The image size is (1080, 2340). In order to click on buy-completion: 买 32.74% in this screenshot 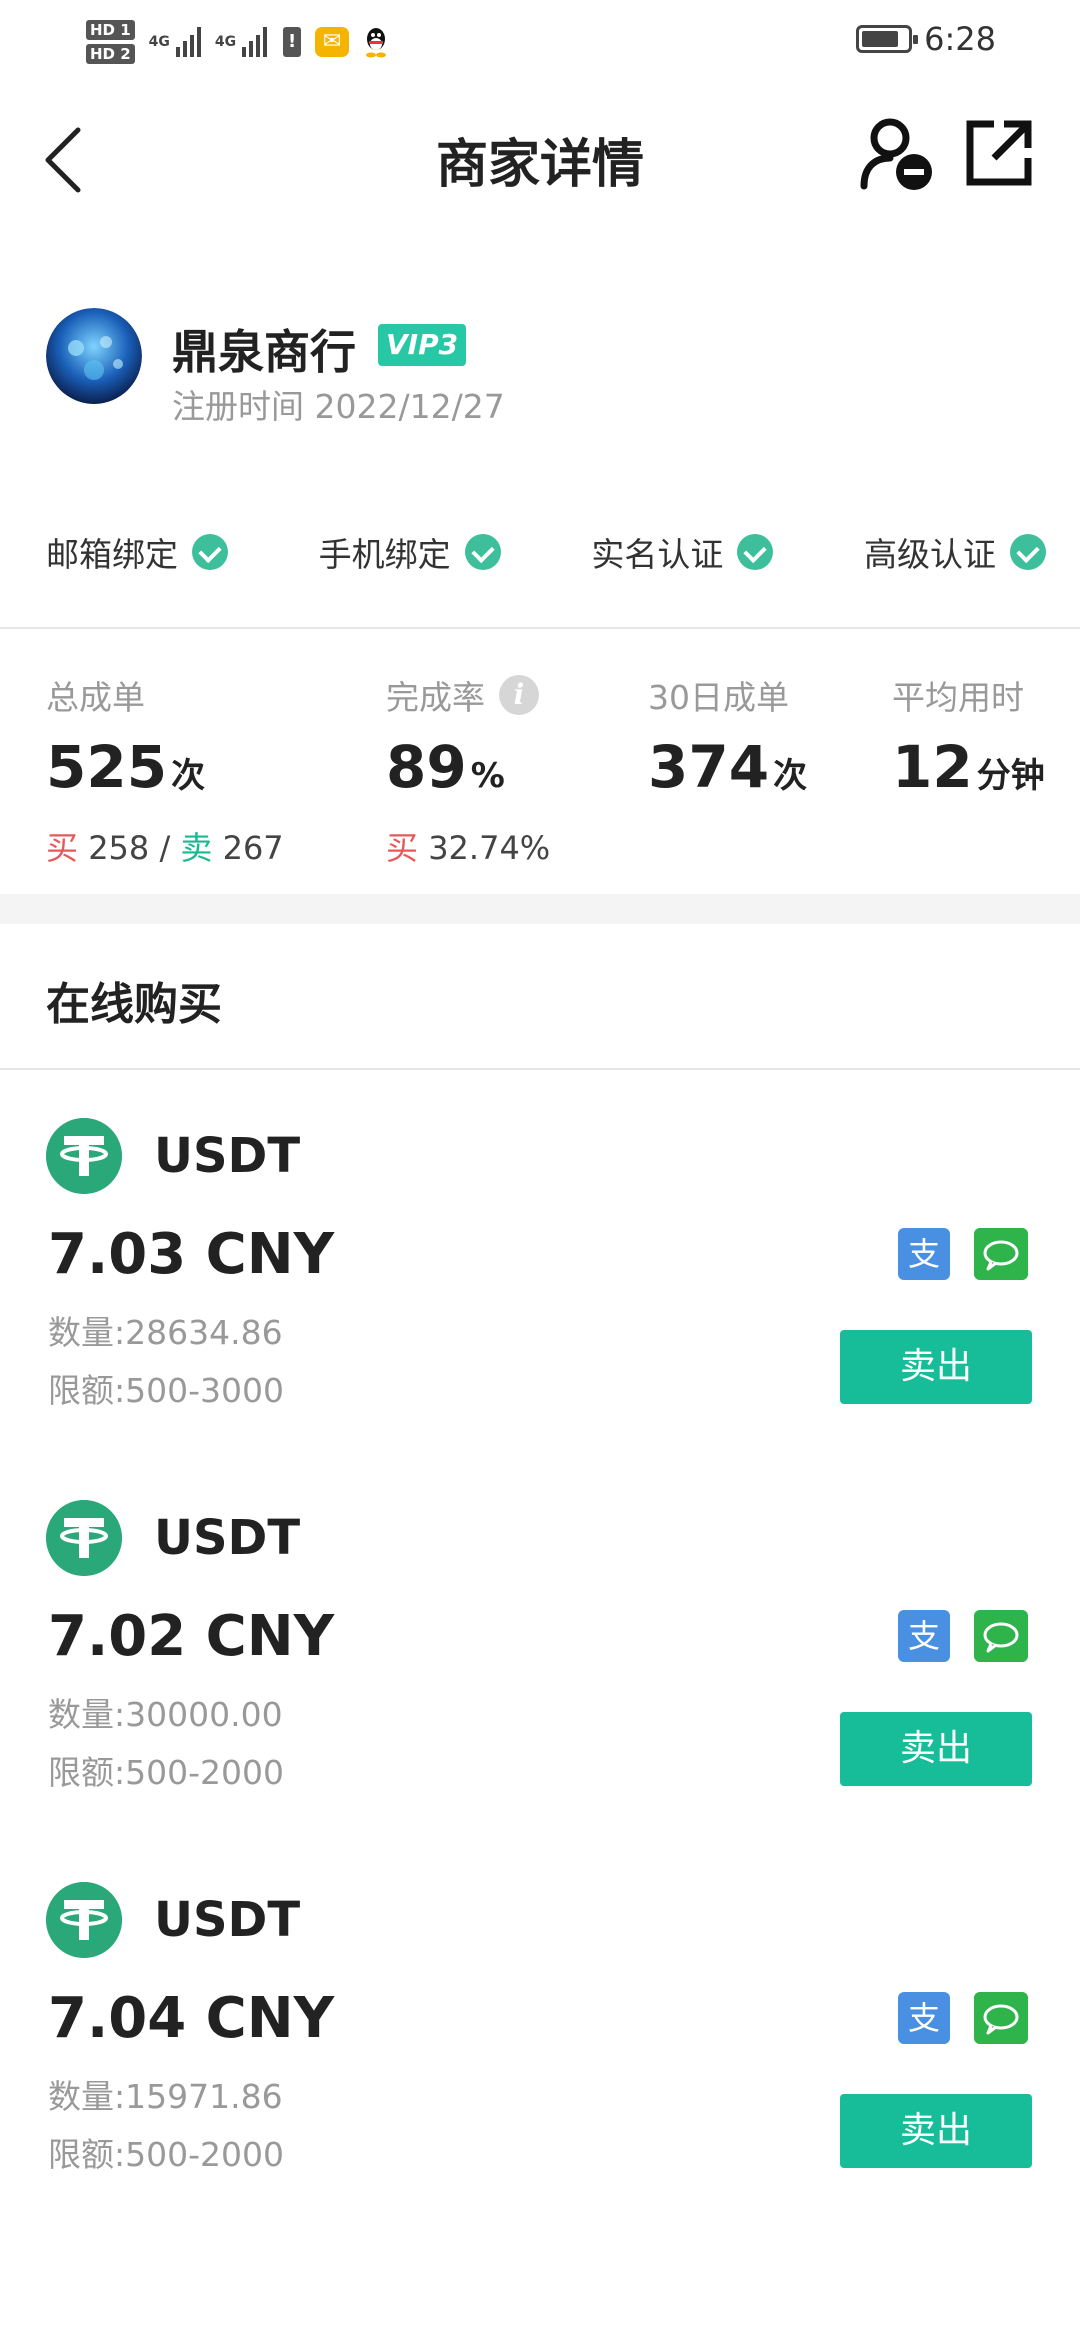, I will do `click(468, 846)`.